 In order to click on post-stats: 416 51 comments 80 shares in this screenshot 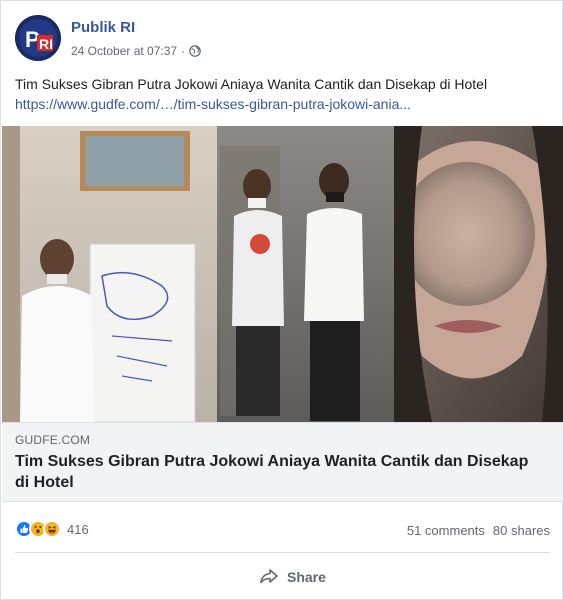, I will do `click(282, 531)`.